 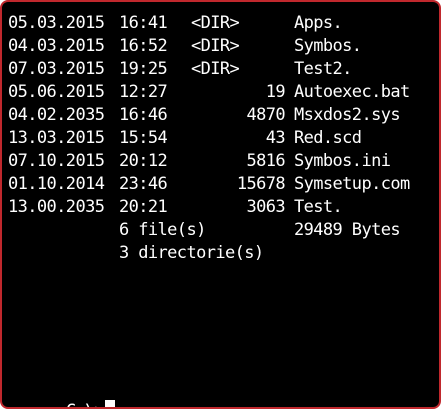 What do you see at coordinates (323, 69) in the screenshot?
I see `entry-name: Test2.` at bounding box center [323, 69].